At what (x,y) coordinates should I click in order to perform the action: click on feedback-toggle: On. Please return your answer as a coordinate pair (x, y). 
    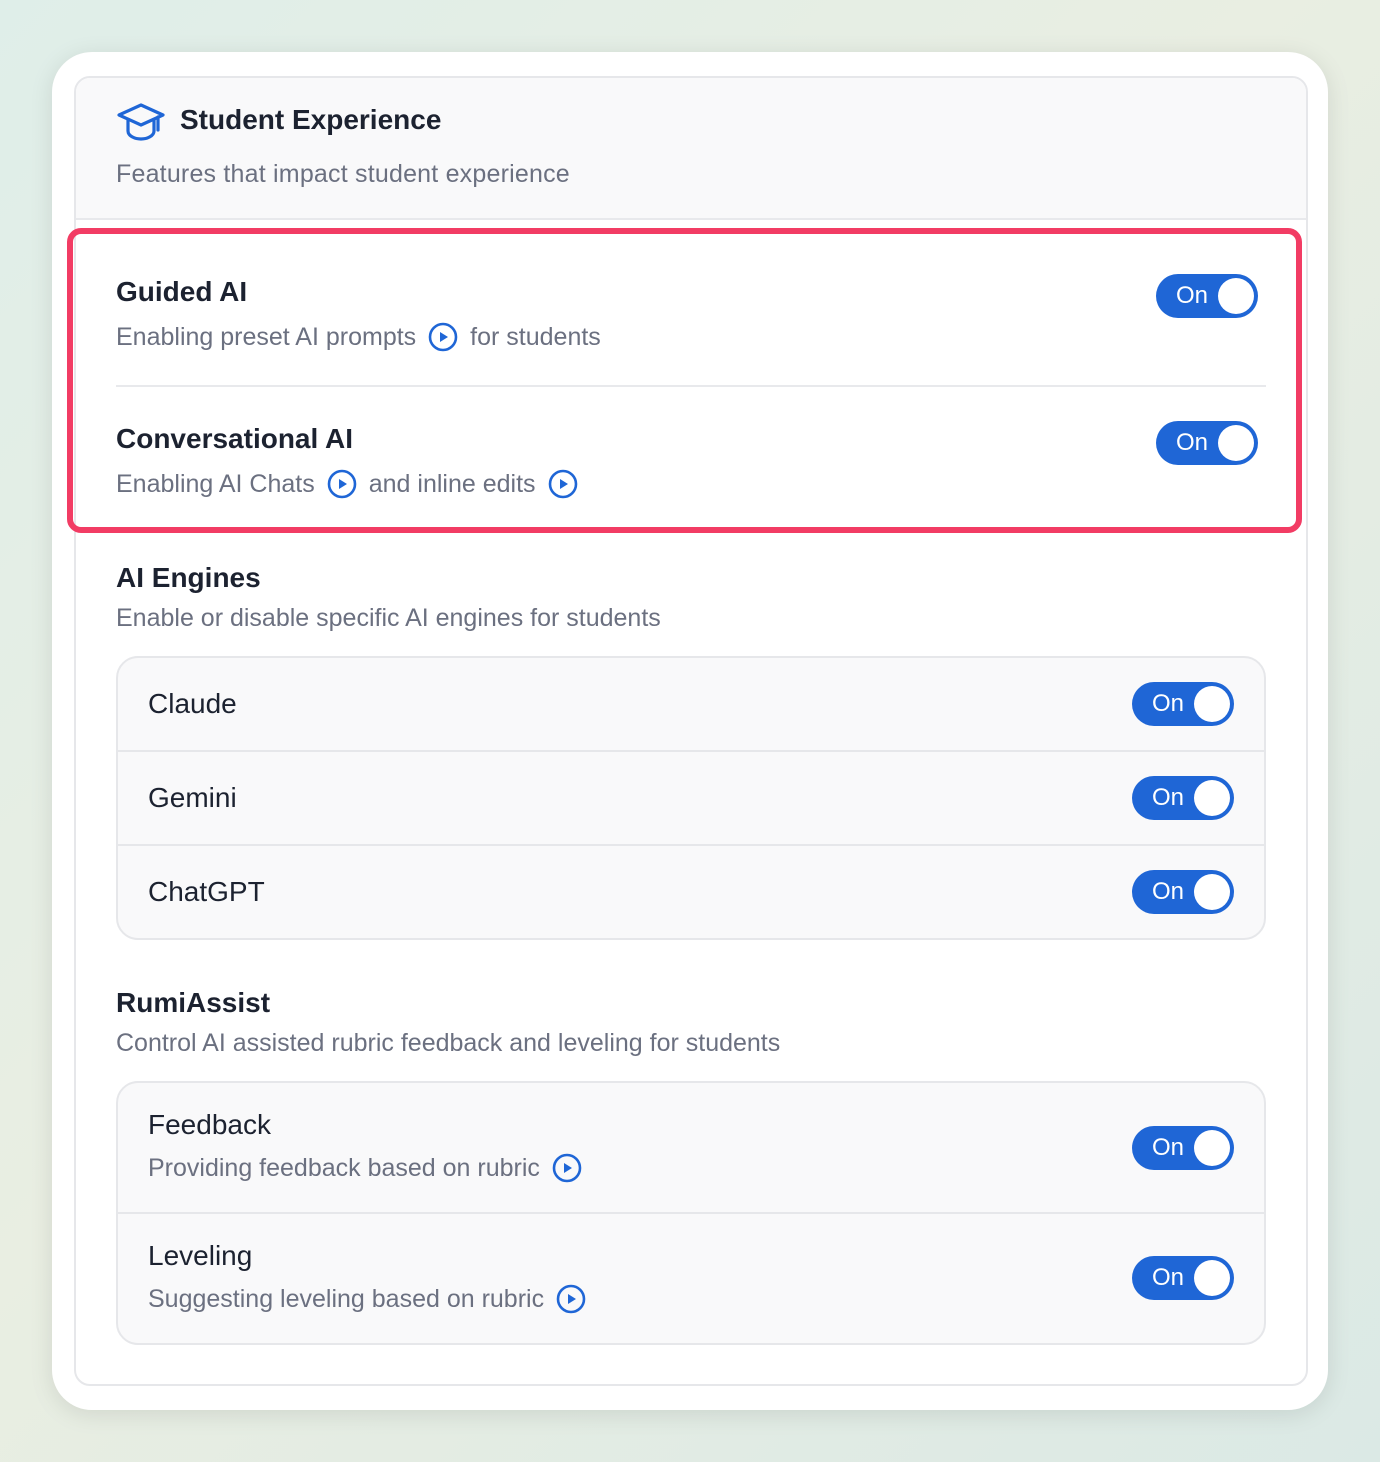
    Looking at the image, I should click on (1183, 1148).